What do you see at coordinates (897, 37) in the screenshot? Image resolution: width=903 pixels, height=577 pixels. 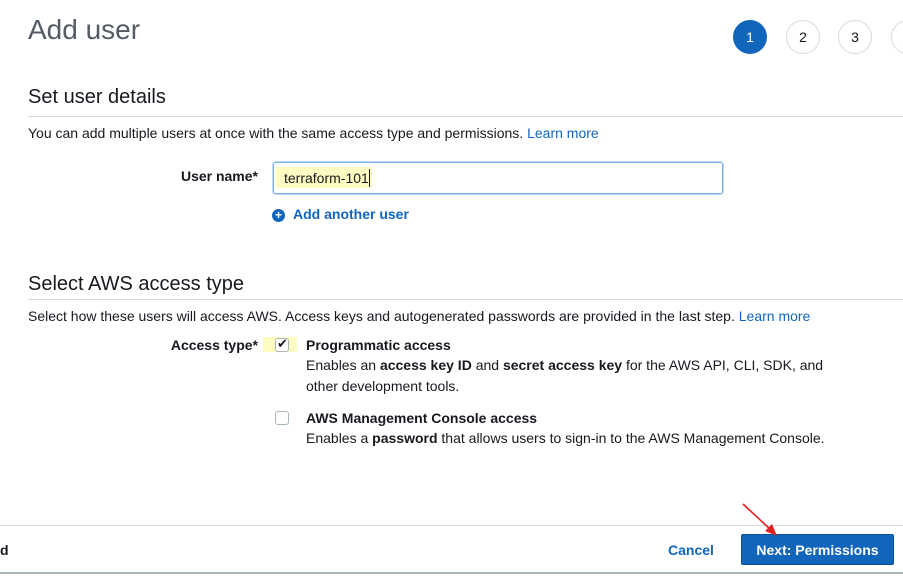 I see `step-4: 4` at bounding box center [897, 37].